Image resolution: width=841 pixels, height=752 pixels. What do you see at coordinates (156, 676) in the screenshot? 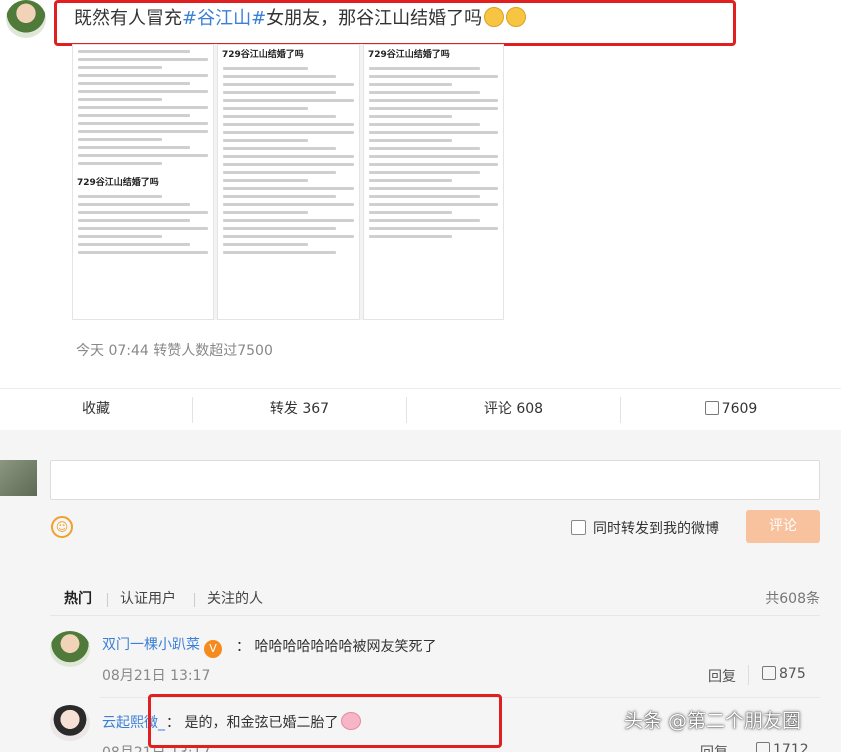
I see `comment-time: 08月21日 13:17` at bounding box center [156, 676].